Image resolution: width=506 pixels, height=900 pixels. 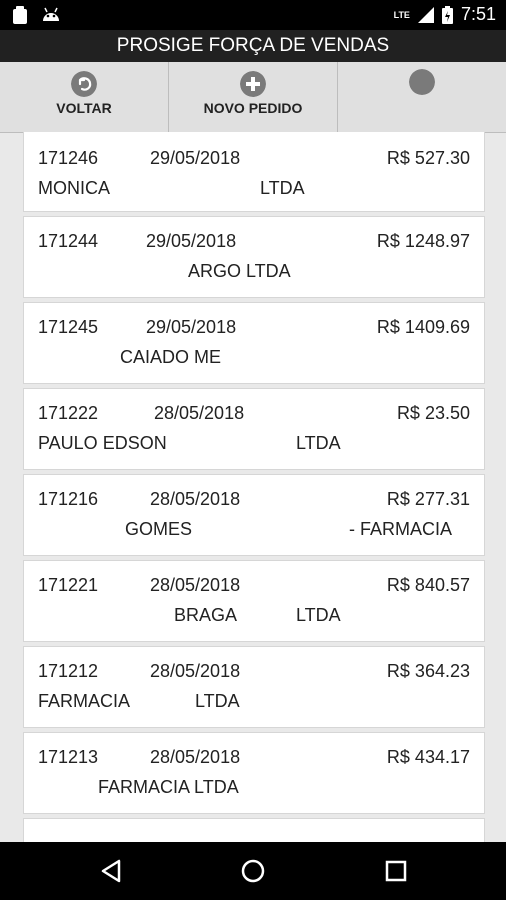 I want to click on signal-icon, so click(x=425, y=14).